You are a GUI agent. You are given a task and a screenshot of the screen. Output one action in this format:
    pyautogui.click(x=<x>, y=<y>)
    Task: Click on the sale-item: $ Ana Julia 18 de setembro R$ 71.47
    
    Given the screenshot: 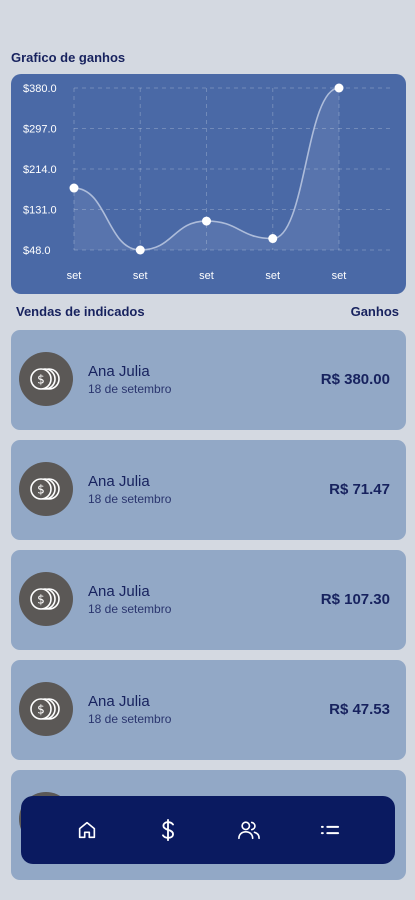 What is the action you would take?
    pyautogui.click(x=208, y=490)
    